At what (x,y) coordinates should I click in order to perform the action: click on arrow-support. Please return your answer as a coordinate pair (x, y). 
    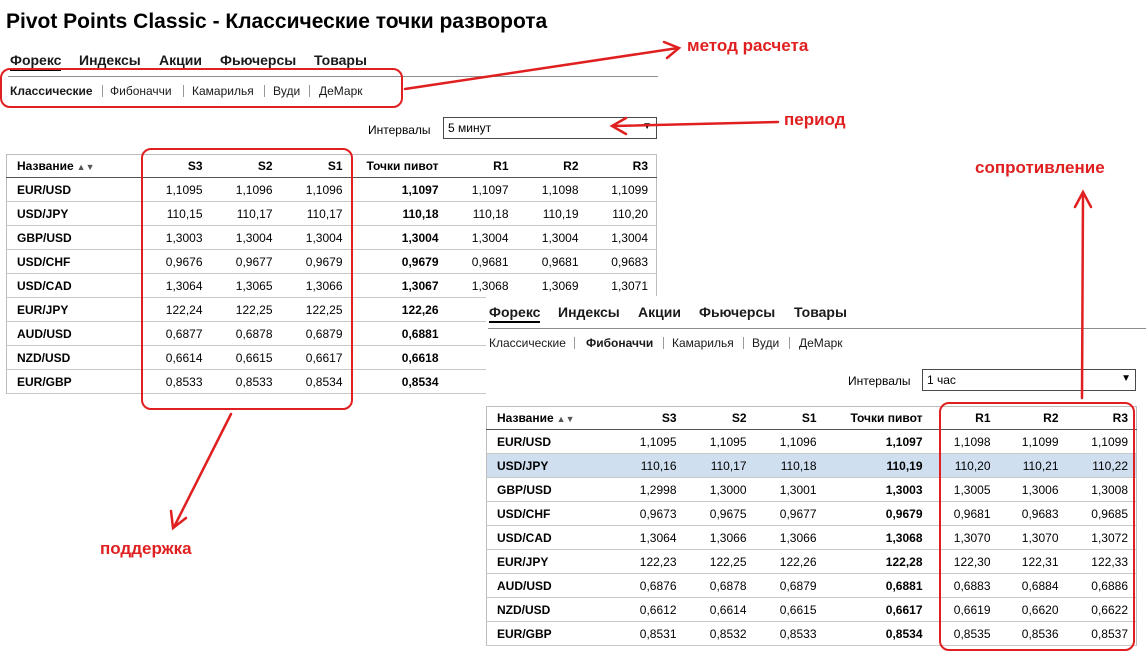
    Looking at the image, I should click on (202, 470).